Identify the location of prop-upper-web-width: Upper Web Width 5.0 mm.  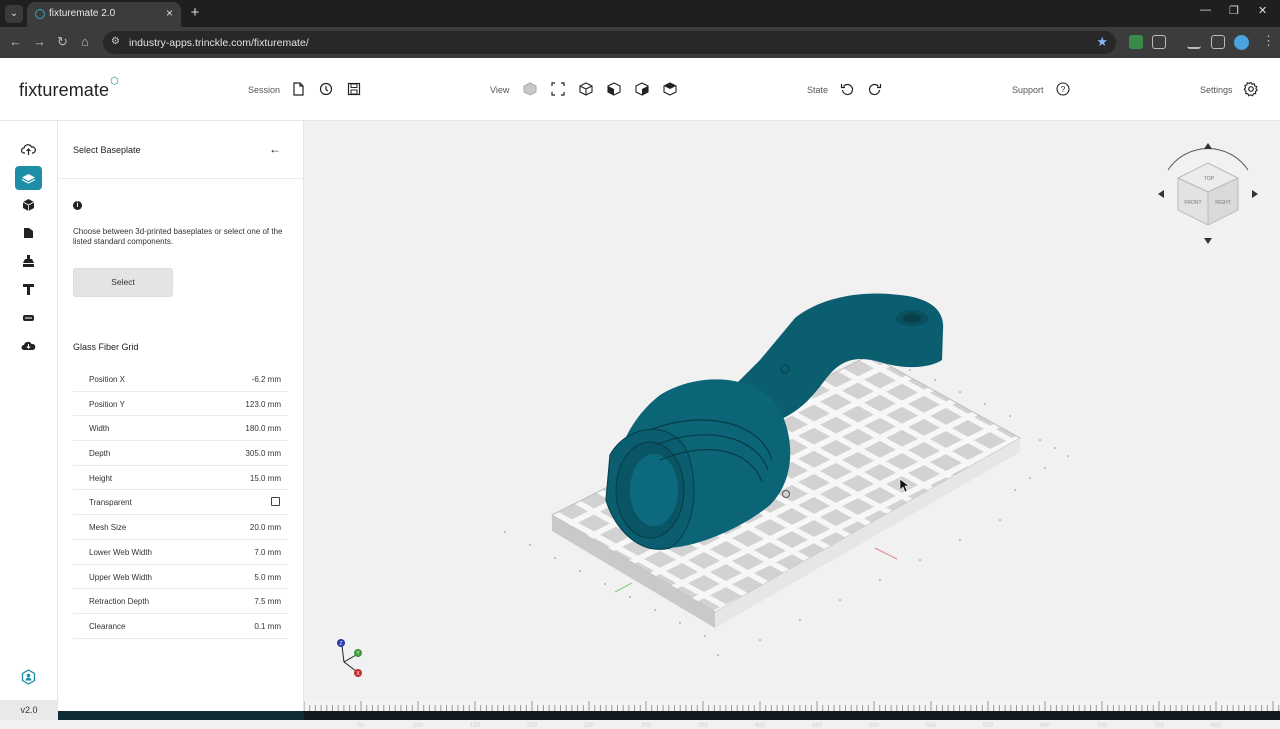
(180, 577).